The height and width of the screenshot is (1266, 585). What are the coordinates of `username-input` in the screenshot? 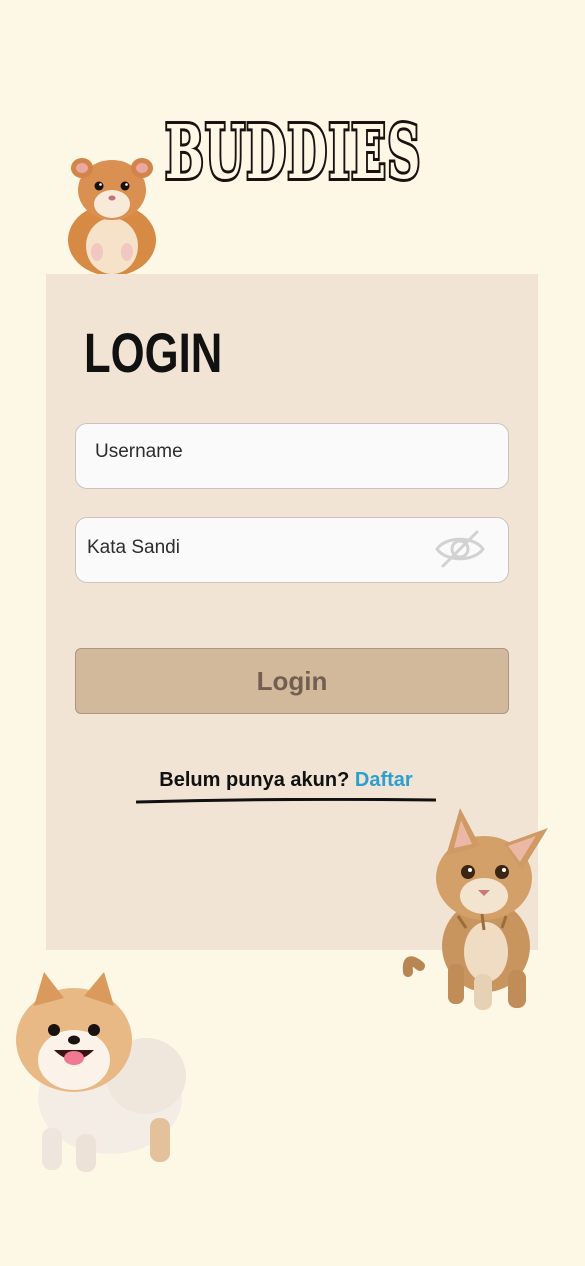 It's located at (293, 452).